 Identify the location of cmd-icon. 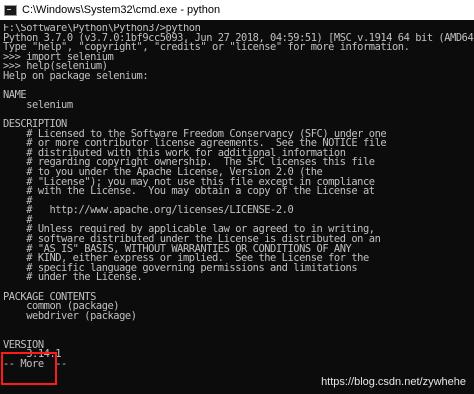
(10, 10).